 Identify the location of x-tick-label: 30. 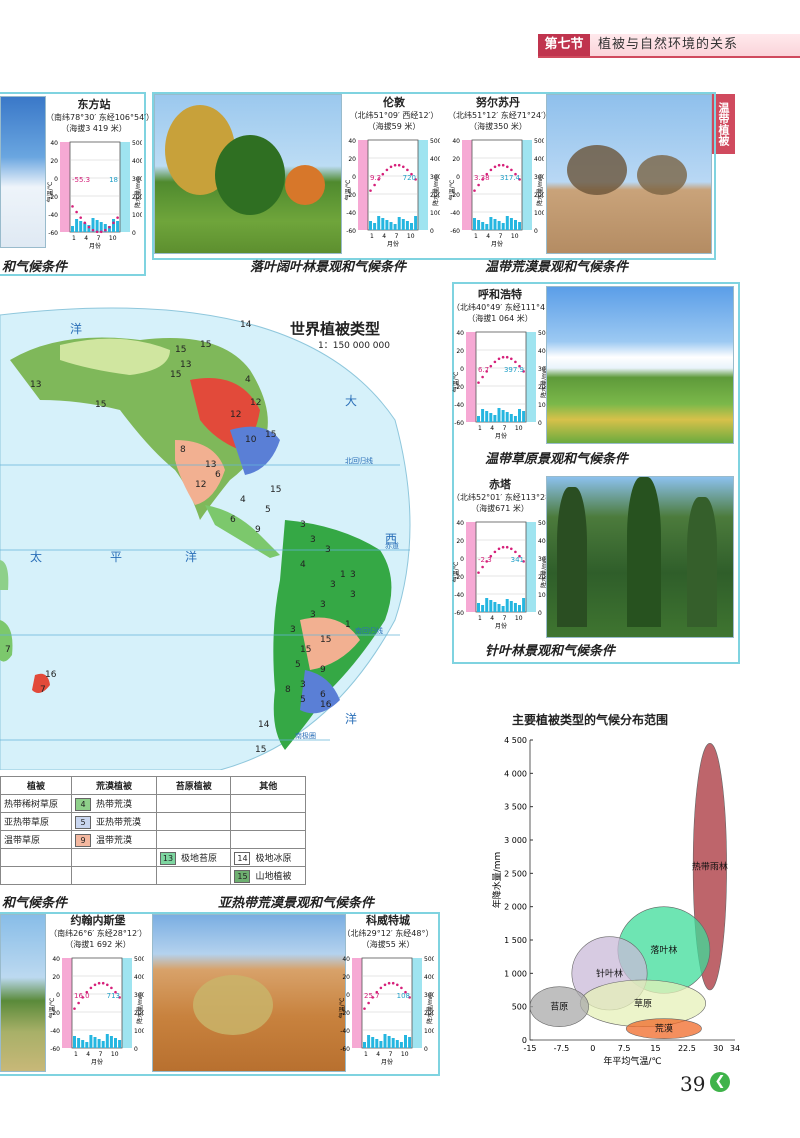
(718, 1048).